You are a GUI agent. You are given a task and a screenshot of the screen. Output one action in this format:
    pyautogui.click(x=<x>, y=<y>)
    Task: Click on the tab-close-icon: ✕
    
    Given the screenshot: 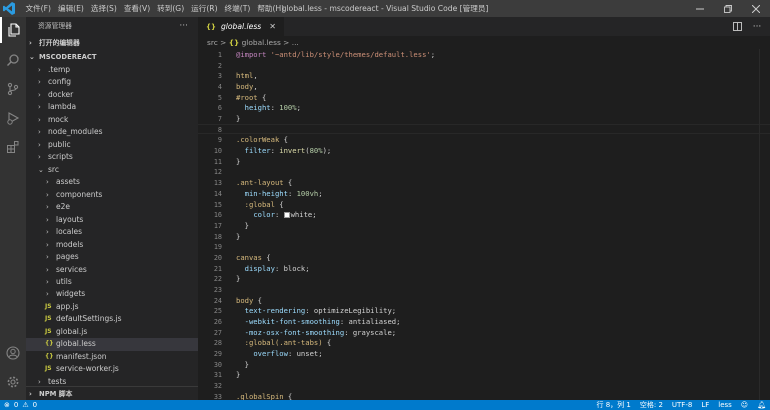 What is the action you would take?
    pyautogui.click(x=272, y=26)
    